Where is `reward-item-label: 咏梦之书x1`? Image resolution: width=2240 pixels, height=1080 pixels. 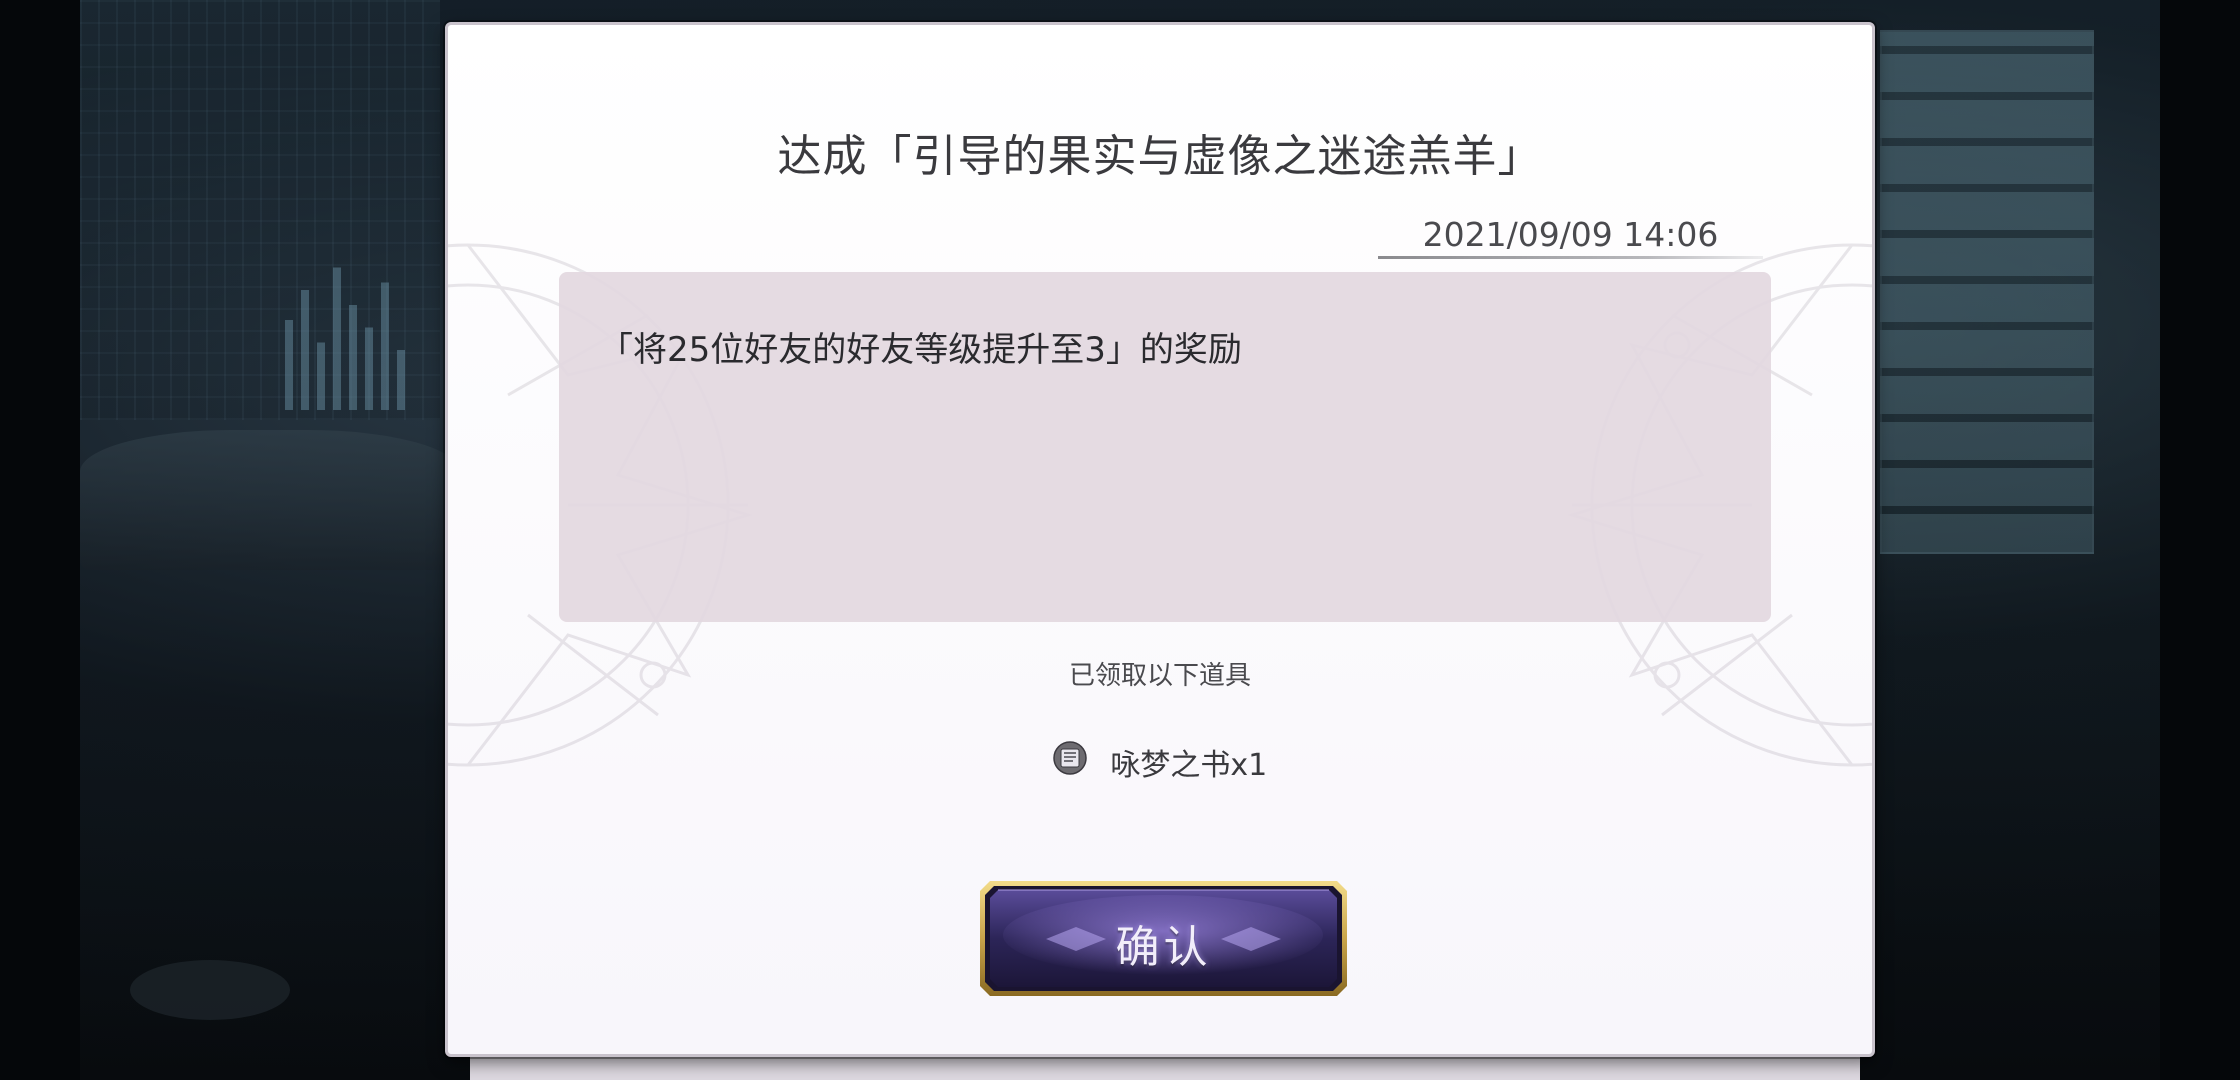 reward-item-label: 咏梦之书x1 is located at coordinates (1189, 765).